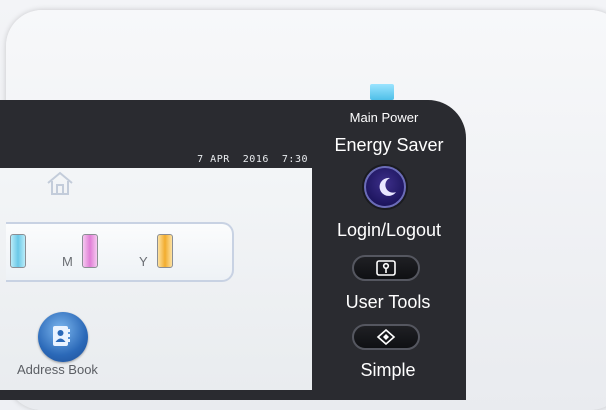  I want to click on magenta-cartridge, so click(90, 251).